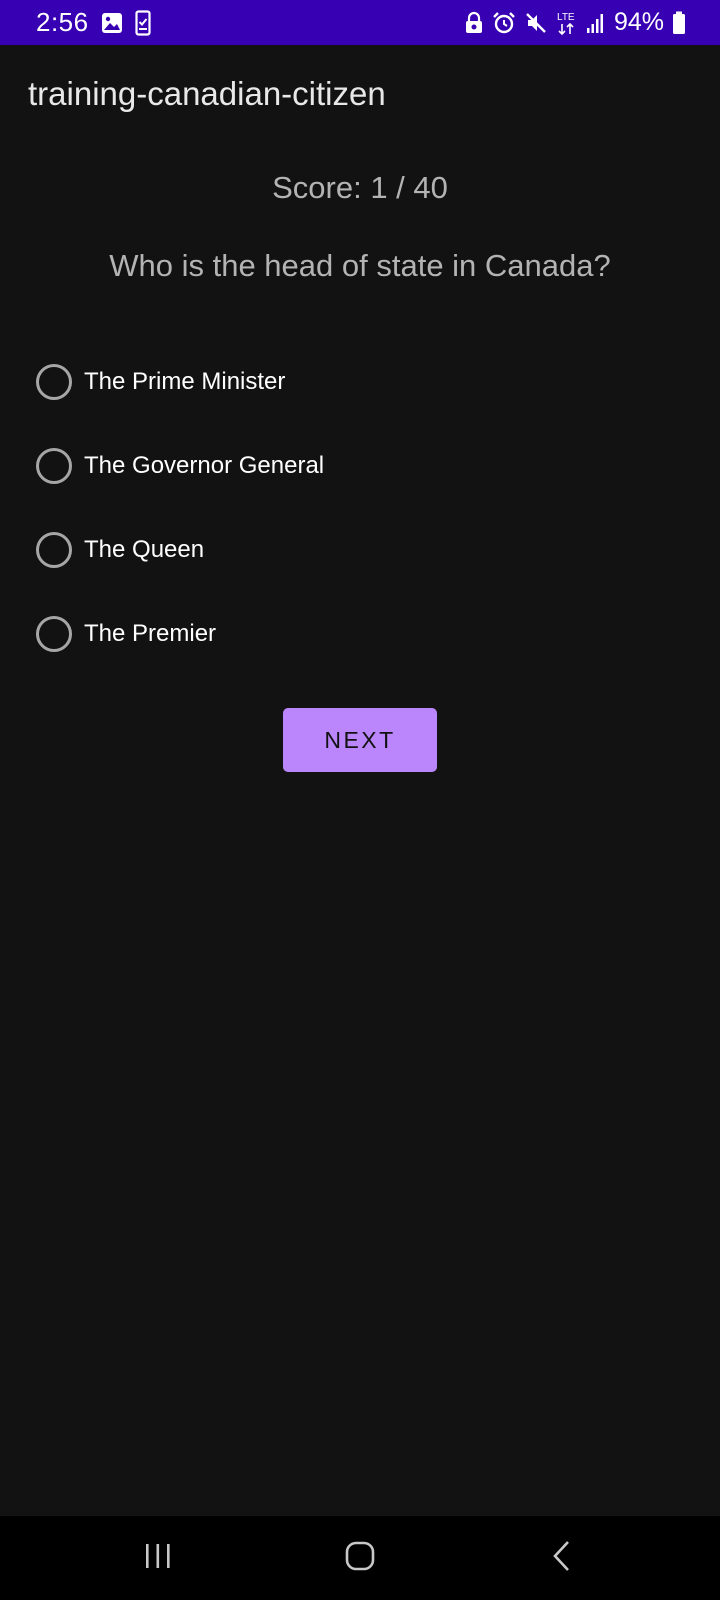  I want to click on option-label: The Prime Minister, so click(185, 381).